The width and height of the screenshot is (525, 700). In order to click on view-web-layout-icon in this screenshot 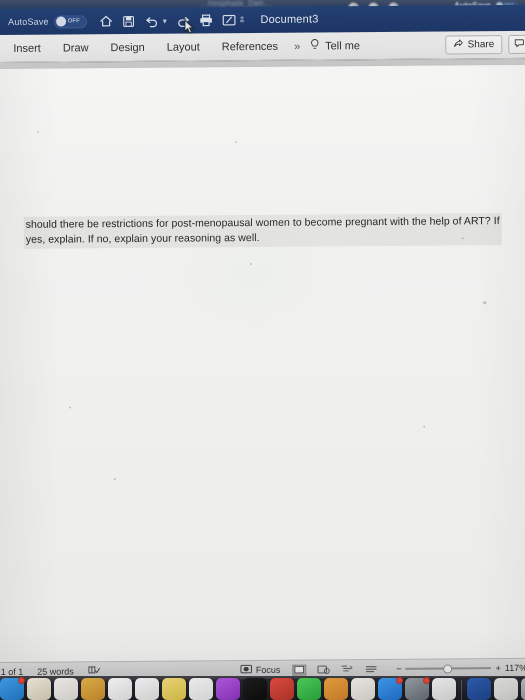, I will do `click(323, 669)`.